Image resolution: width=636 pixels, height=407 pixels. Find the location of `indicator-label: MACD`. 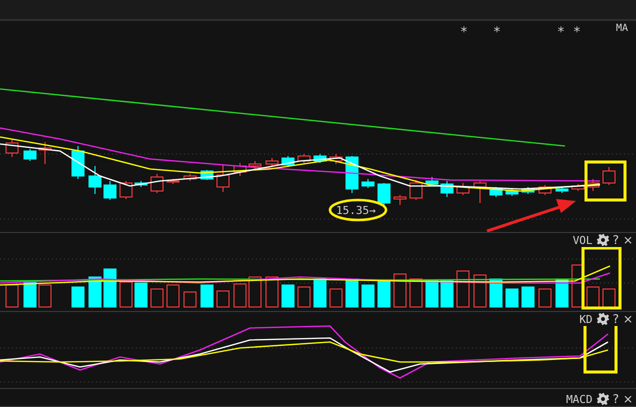

indicator-label: MACD is located at coordinates (579, 399).